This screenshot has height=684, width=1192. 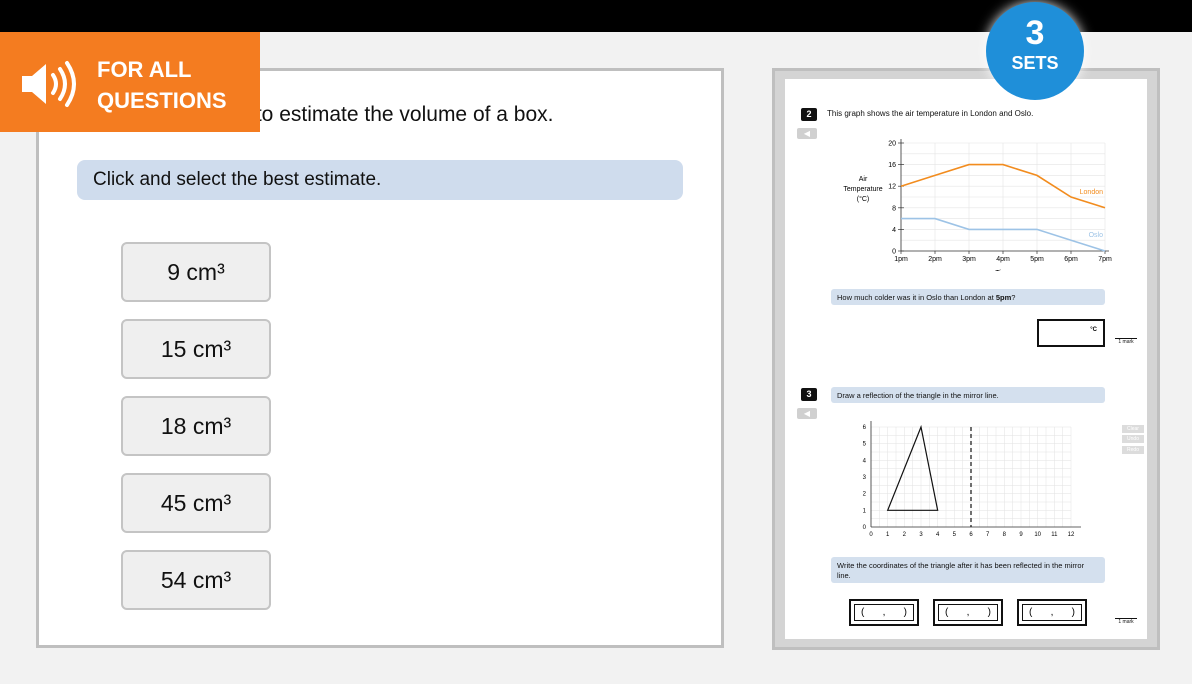 What do you see at coordinates (865, 511) in the screenshot?
I see `y-tick-label: 1` at bounding box center [865, 511].